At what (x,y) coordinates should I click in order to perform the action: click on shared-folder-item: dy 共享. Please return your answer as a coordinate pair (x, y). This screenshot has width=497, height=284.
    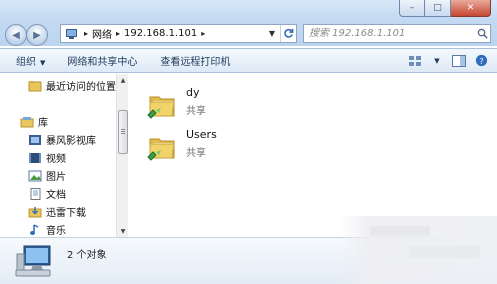
    Looking at the image, I should click on (201, 106).